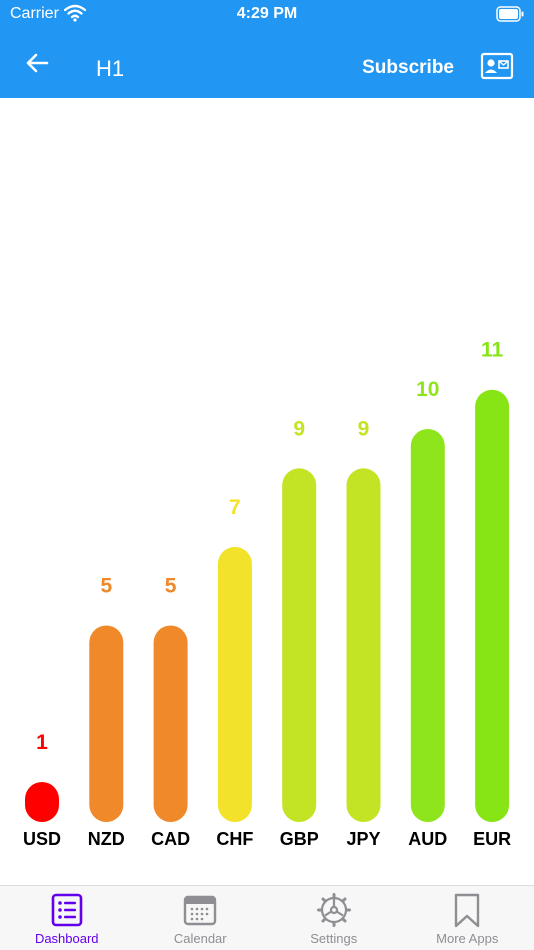 The height and width of the screenshot is (950, 534). I want to click on tab-bar: Dashboard Calendar Settings More Apps, so click(267, 917).